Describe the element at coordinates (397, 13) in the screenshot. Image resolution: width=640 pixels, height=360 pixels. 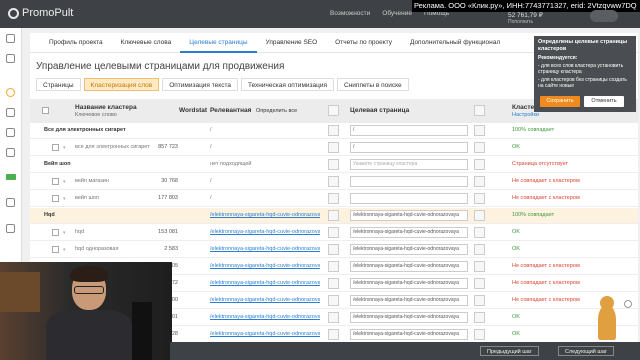
I see `nav-learning: Обучение` at that location.